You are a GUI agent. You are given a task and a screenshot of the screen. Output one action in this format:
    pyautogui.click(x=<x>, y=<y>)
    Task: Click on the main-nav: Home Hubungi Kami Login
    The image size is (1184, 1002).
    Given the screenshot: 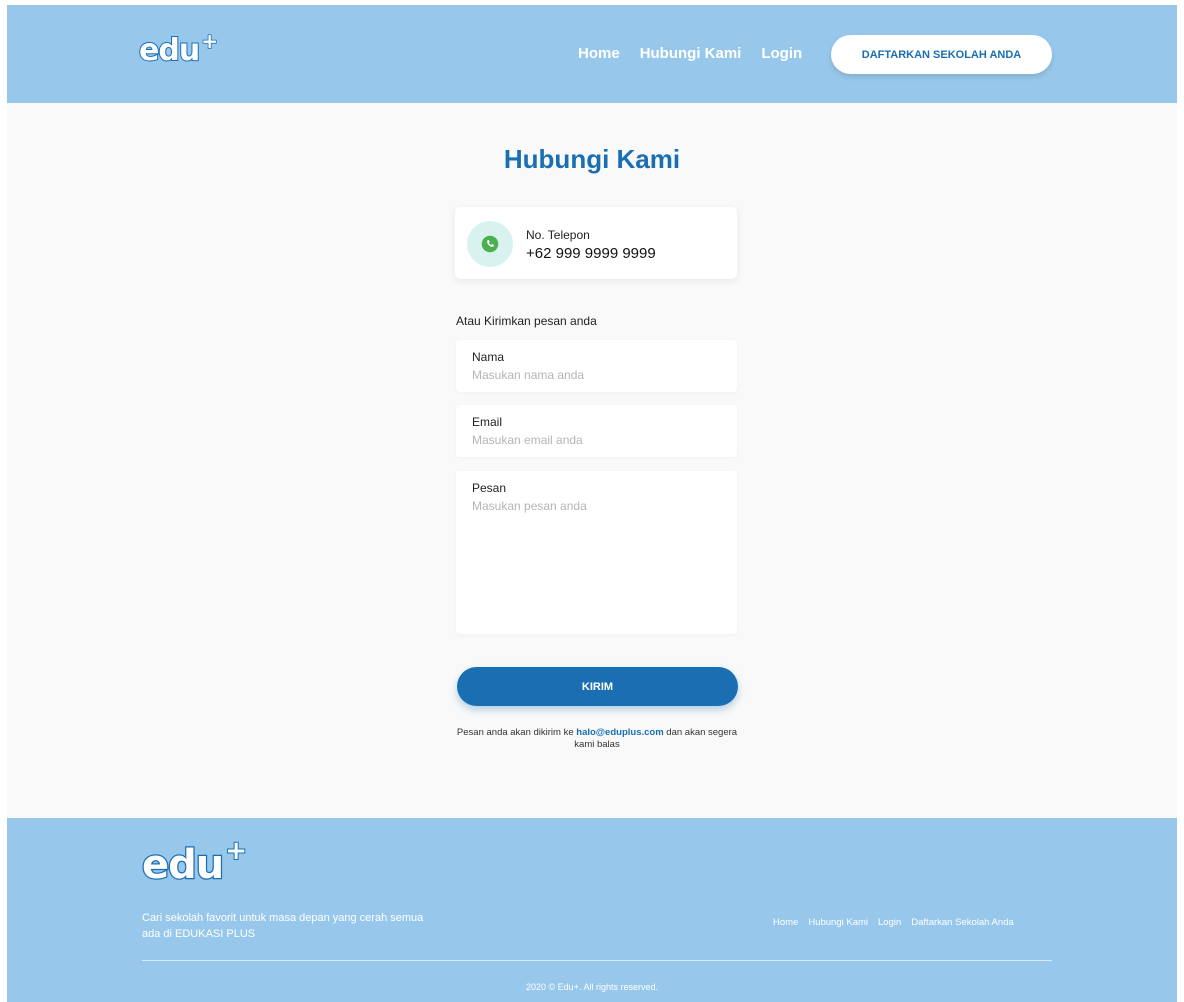 What is the action you would take?
    pyautogui.click(x=690, y=53)
    